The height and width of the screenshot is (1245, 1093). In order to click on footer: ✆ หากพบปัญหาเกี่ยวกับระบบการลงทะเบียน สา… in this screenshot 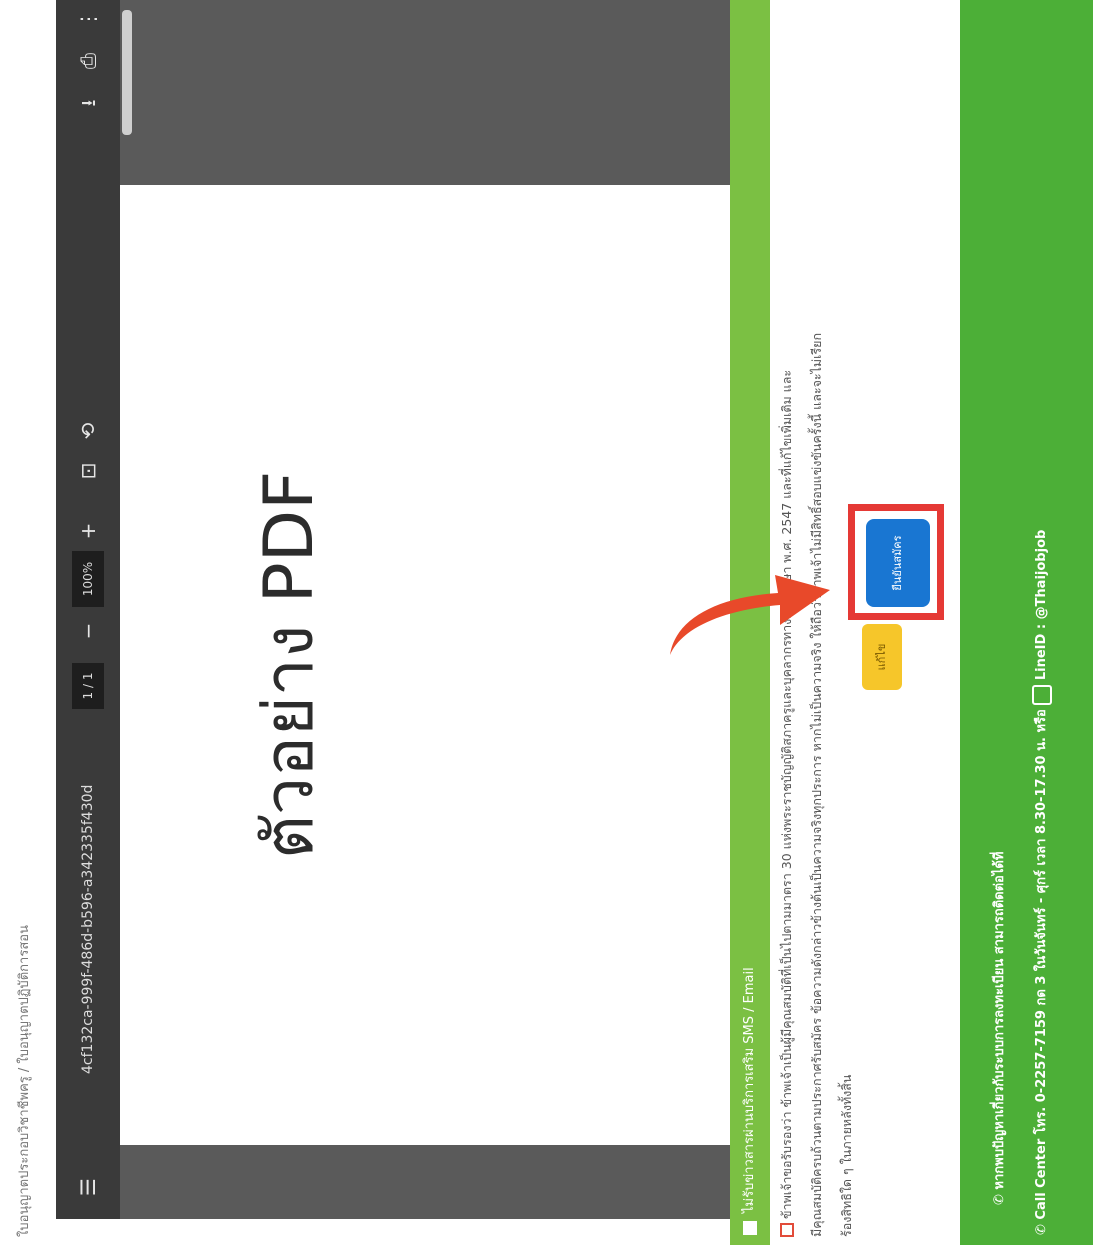, I will do `click(1026, 622)`.